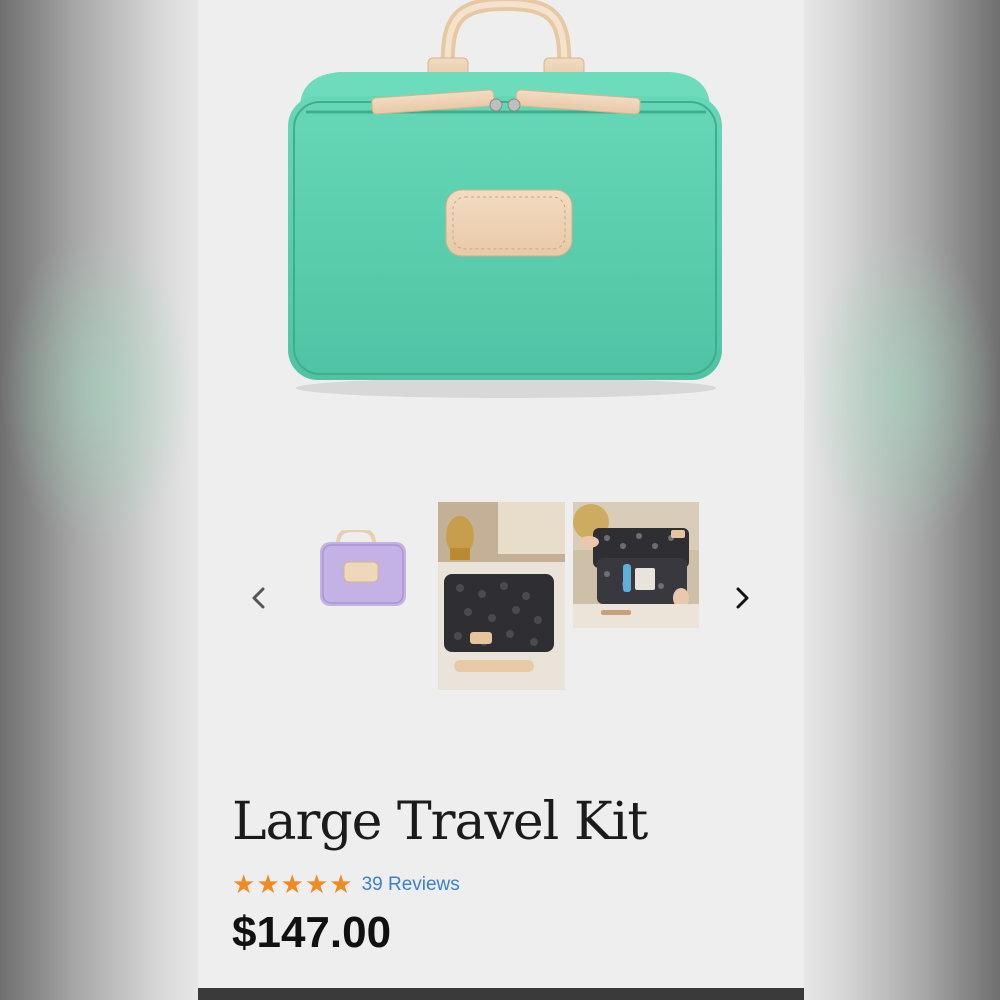  What do you see at coordinates (411, 885) in the screenshot?
I see `reviews-link: 39 Reviews` at bounding box center [411, 885].